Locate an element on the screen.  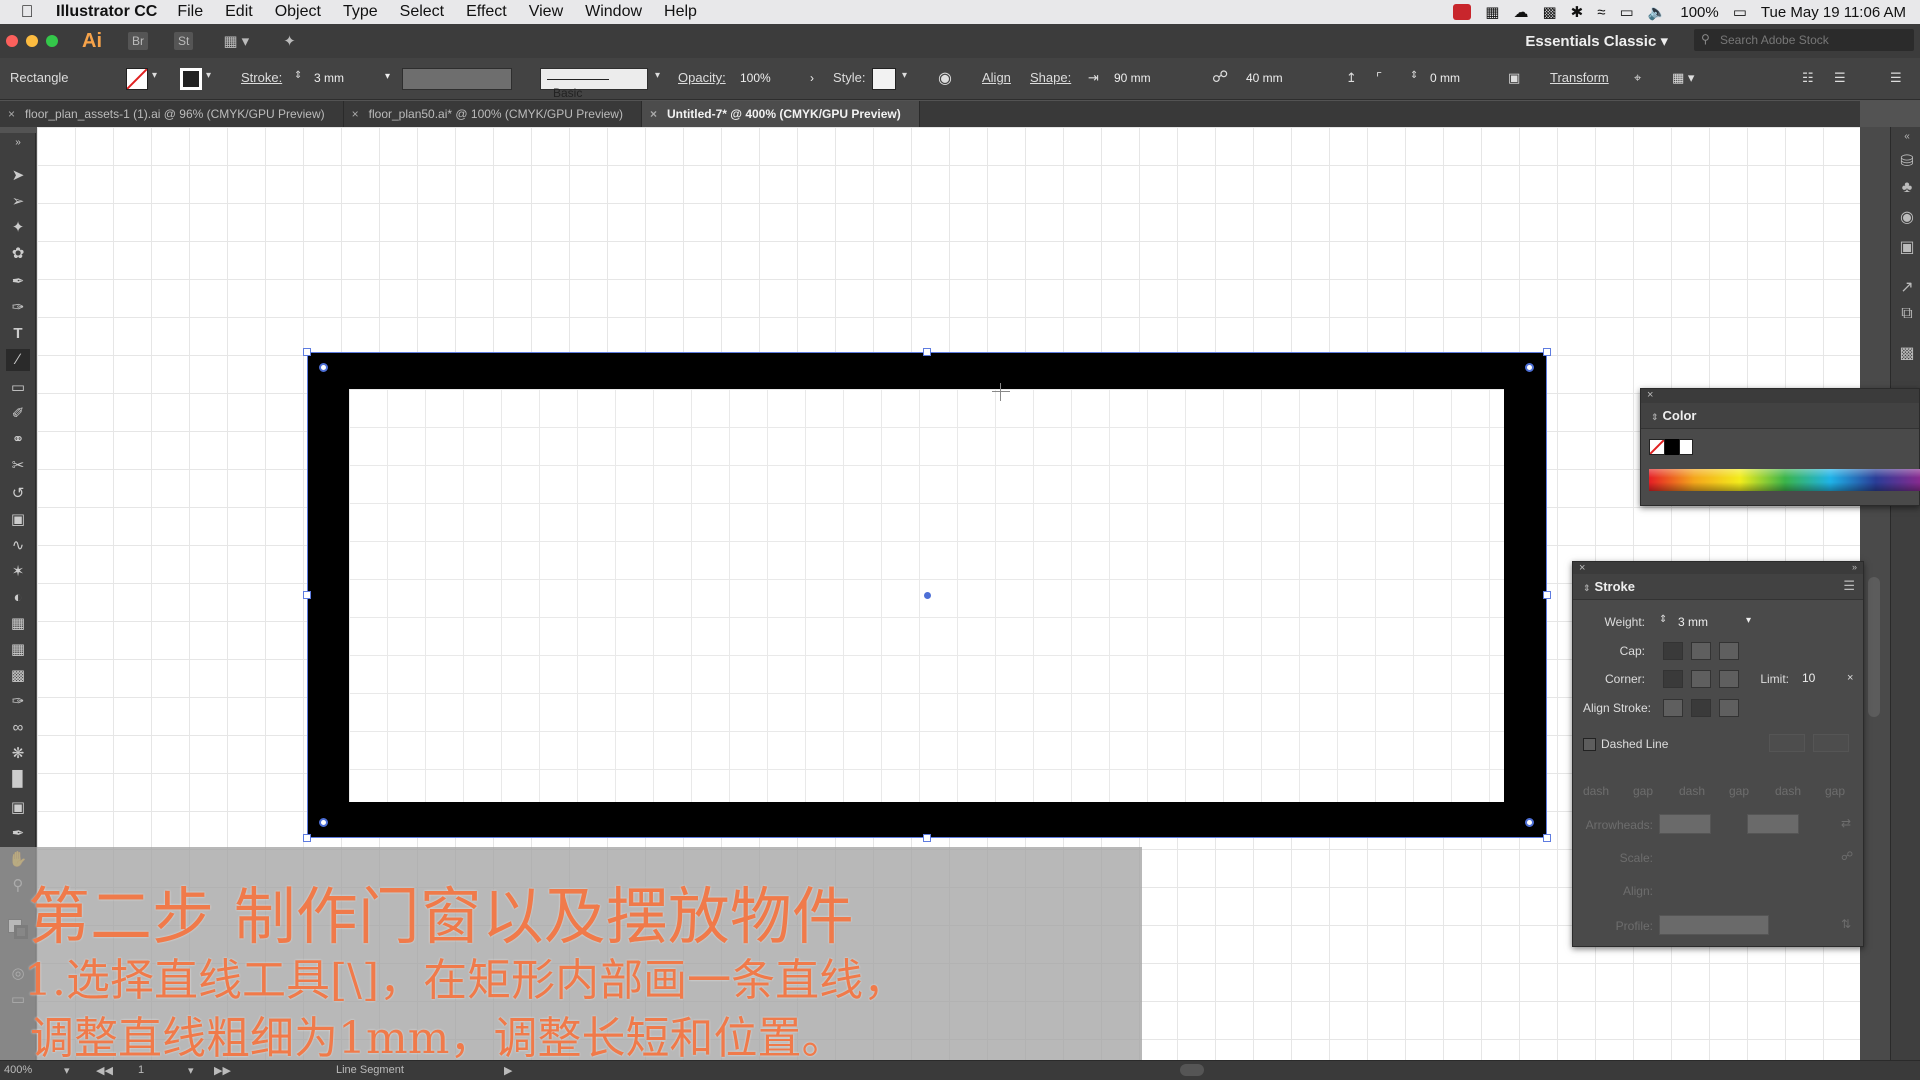
bluetooth-icon: ✱ is located at coordinates (1577, 12).